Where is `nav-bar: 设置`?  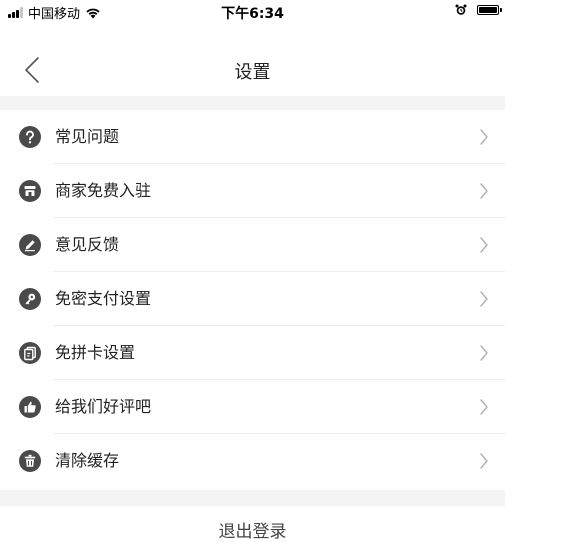 nav-bar: 设置 is located at coordinates (252, 59).